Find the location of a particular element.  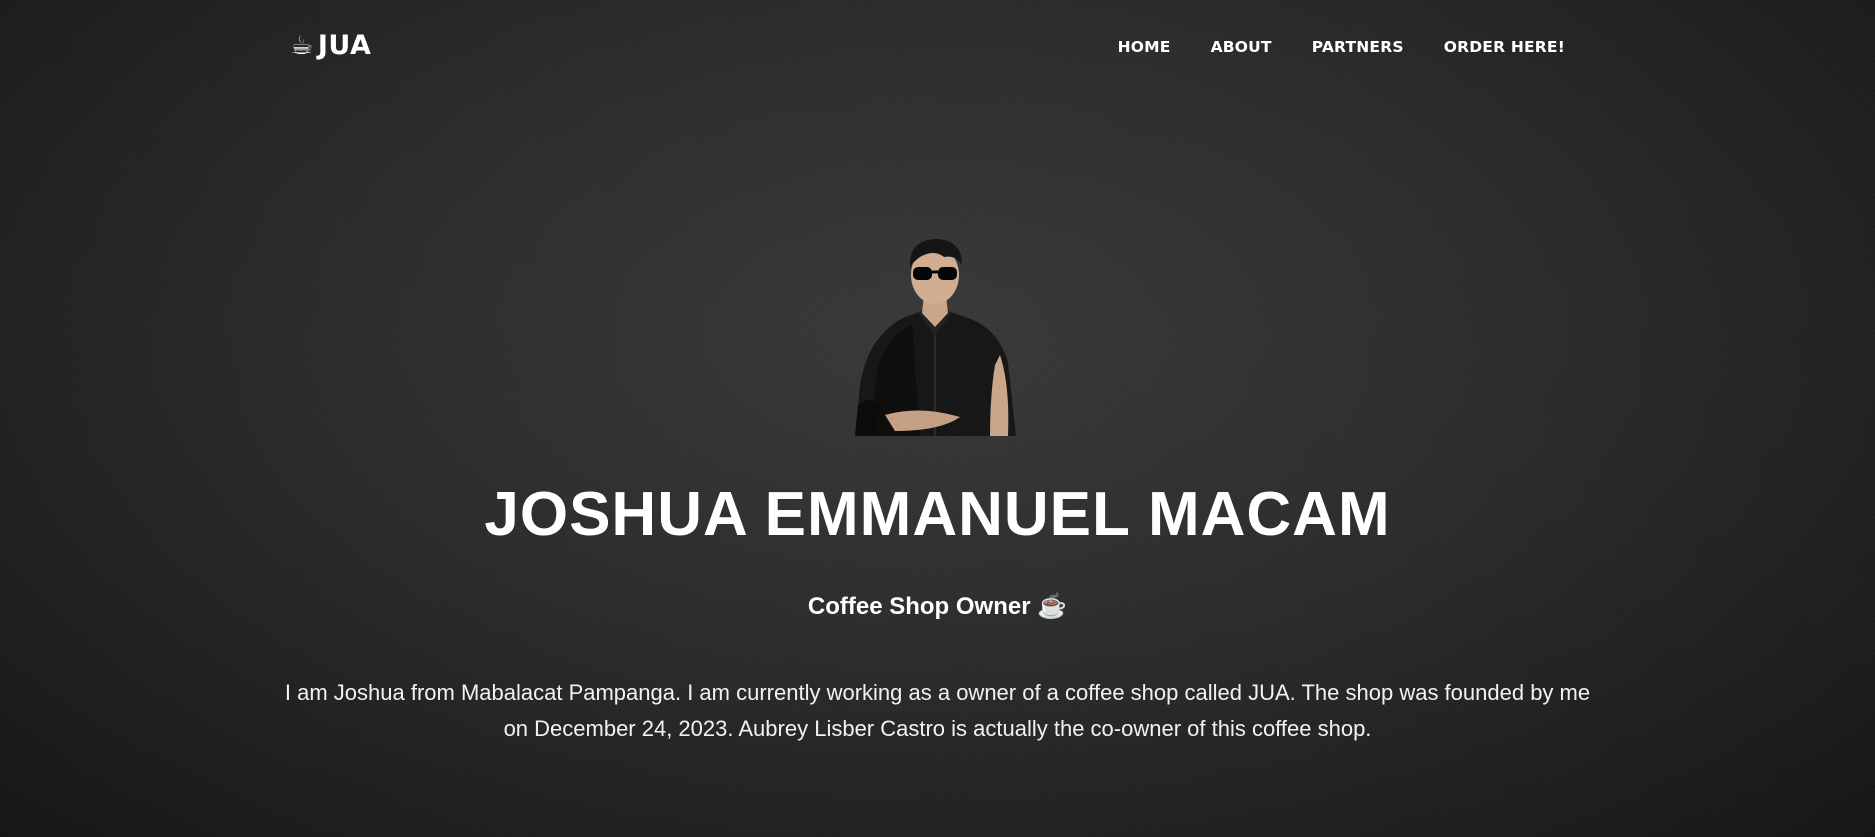

profile-photo is located at coordinates (935, 337).